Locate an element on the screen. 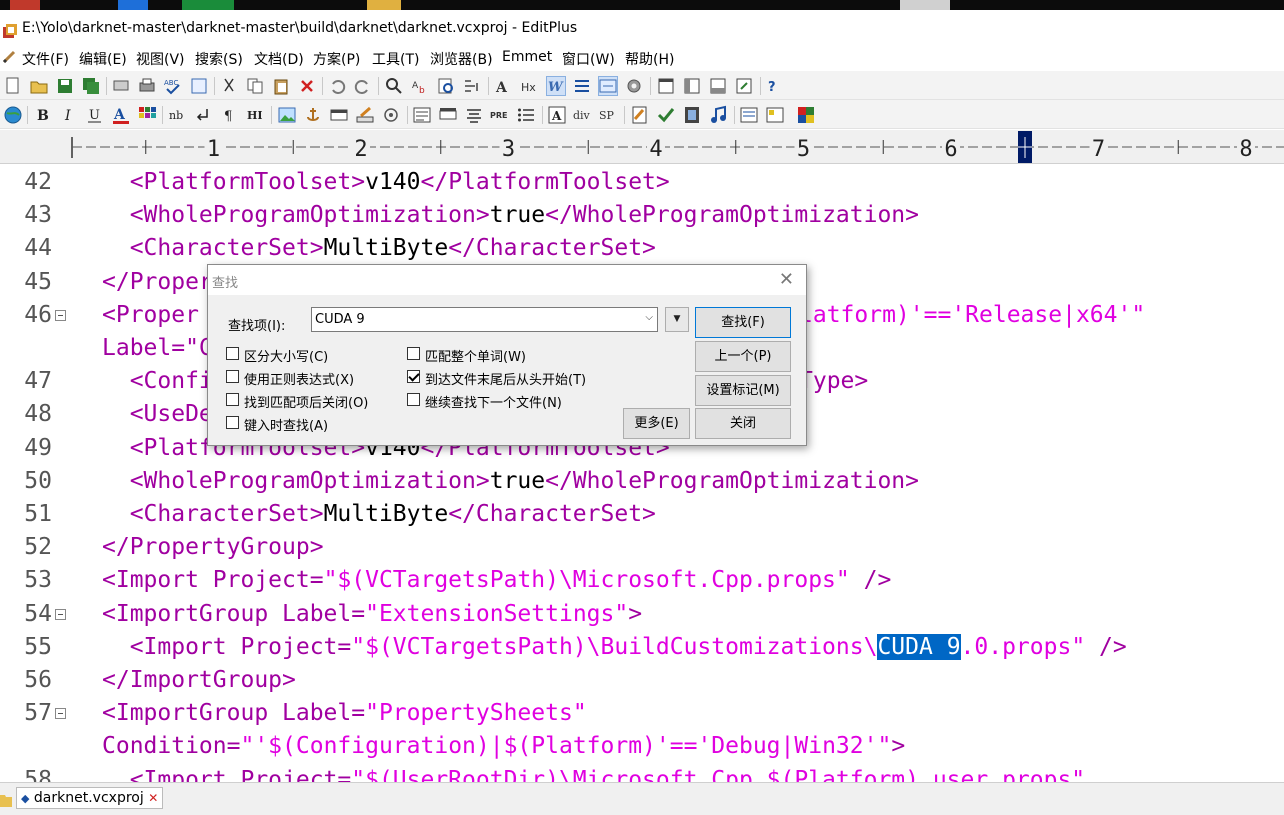  replace-icon: Ab is located at coordinates (420, 86).